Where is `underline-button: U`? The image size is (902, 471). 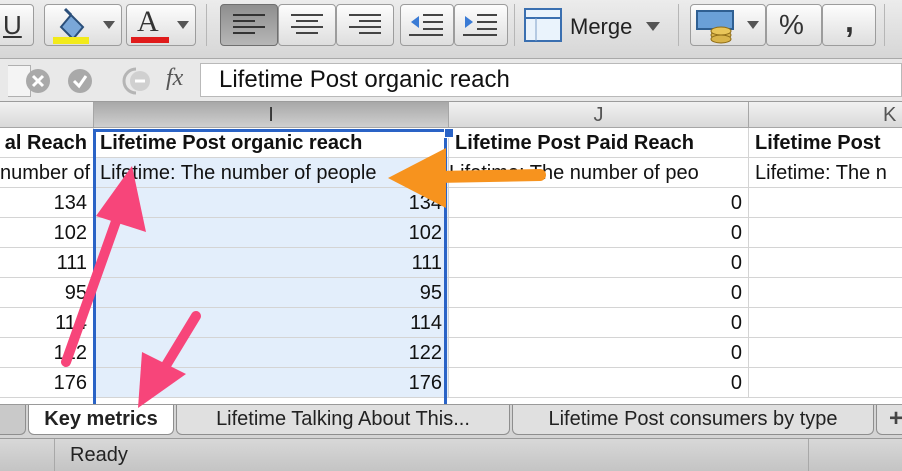
underline-button: U is located at coordinates (17, 25).